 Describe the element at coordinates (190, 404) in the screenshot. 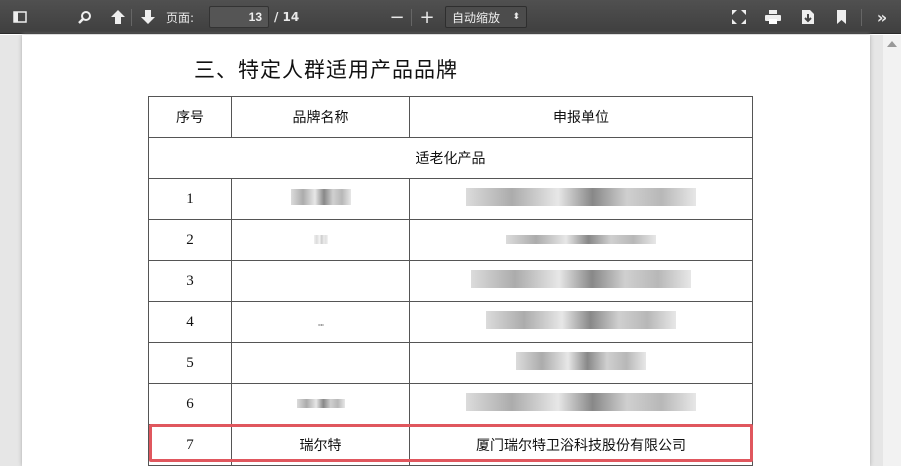

I see `row-no: 6` at that location.